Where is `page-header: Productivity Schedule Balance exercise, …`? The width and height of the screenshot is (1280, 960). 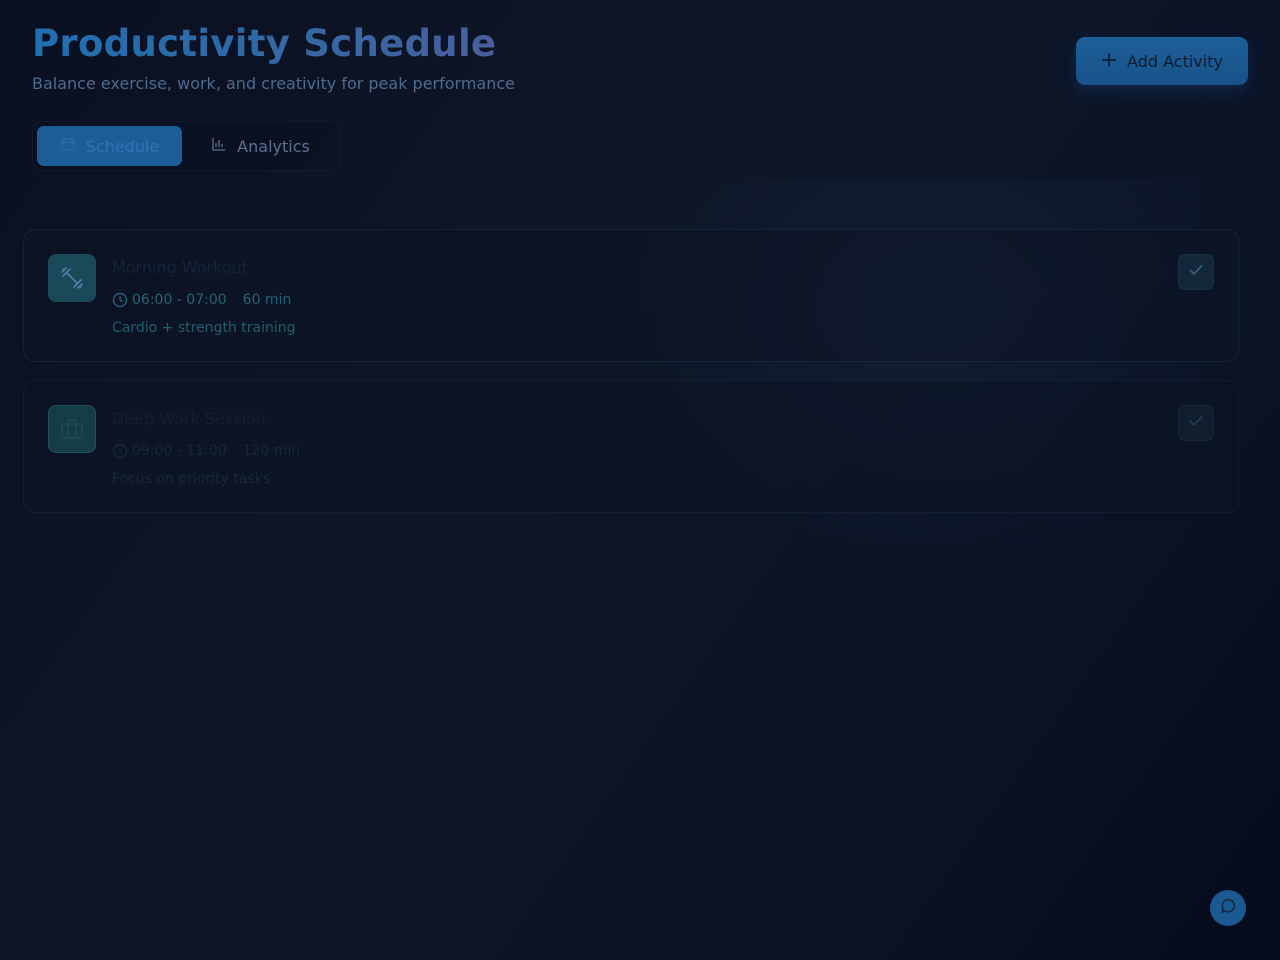 page-header: Productivity Schedule Balance exercise, … is located at coordinates (273, 57).